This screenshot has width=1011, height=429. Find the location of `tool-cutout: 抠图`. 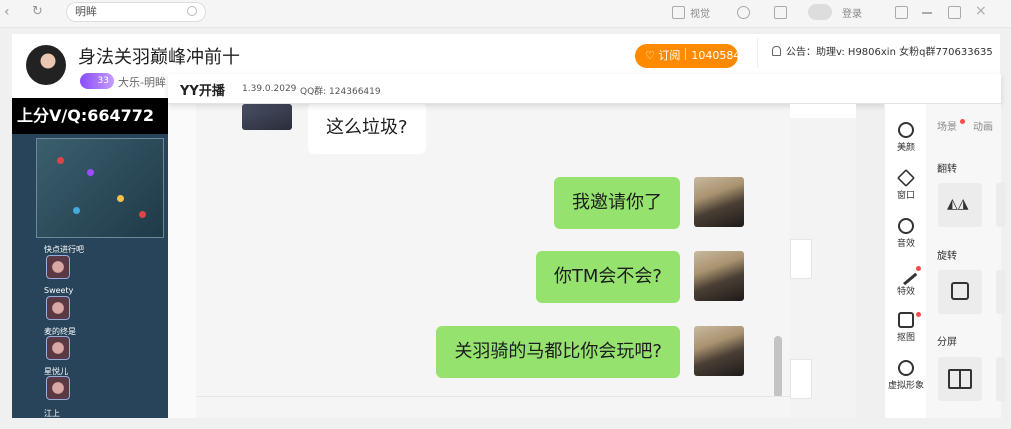

tool-cutout: 抠图 is located at coordinates (906, 327).